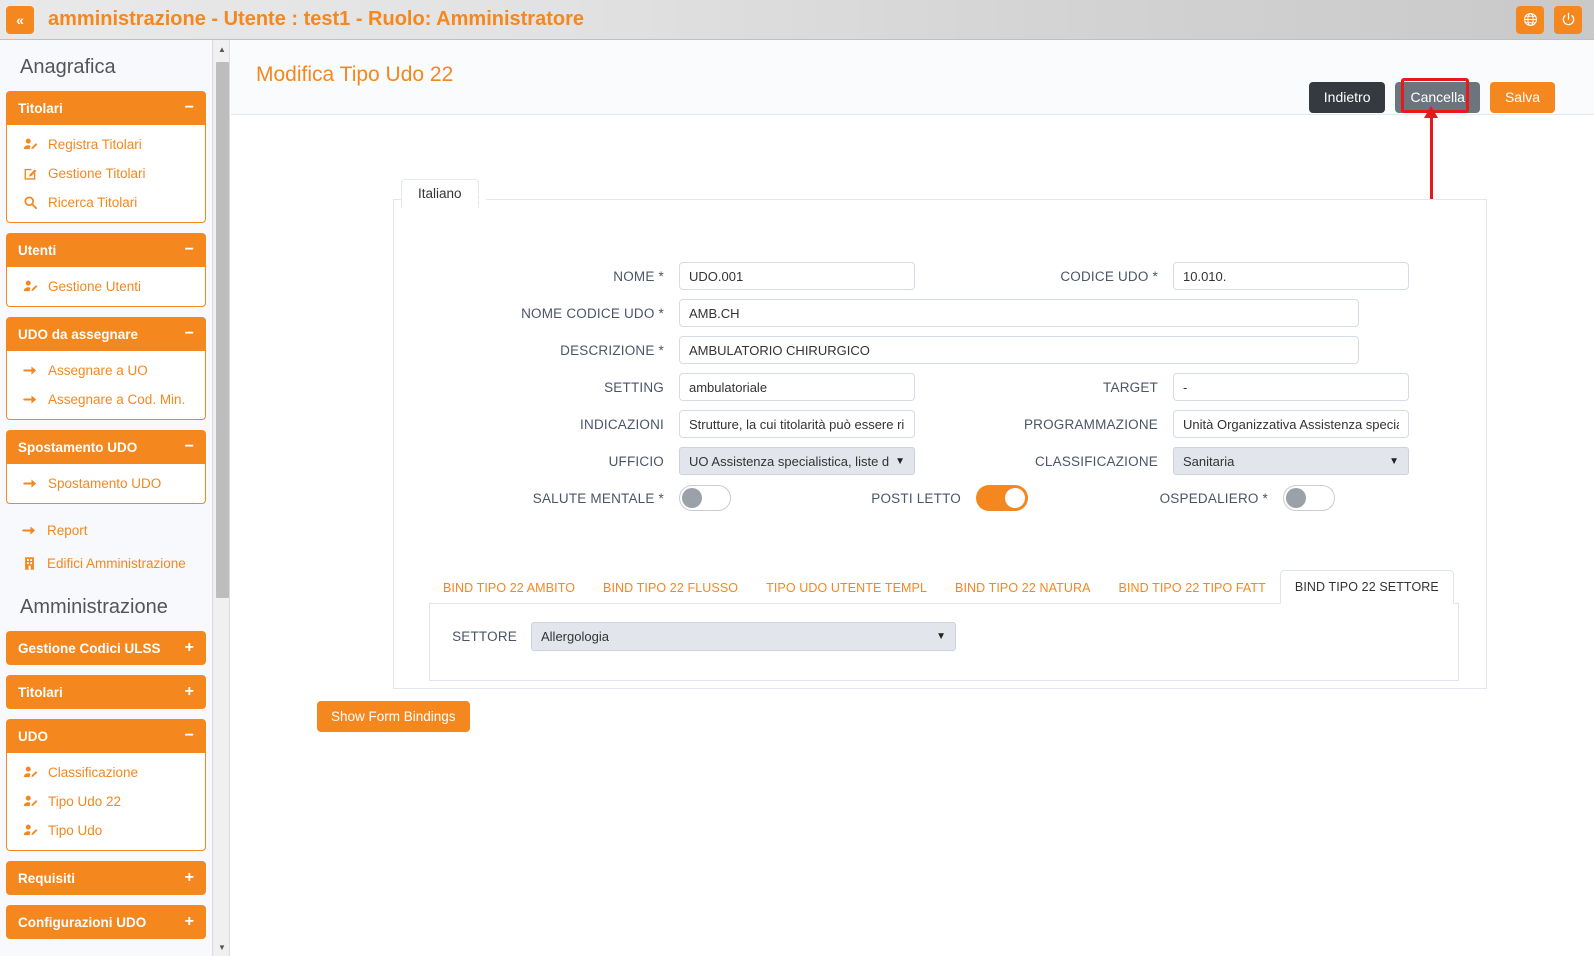 The height and width of the screenshot is (956, 1594). I want to click on sidebar-item-ricerca-titolari: Ricerca Titolari, so click(106, 202).